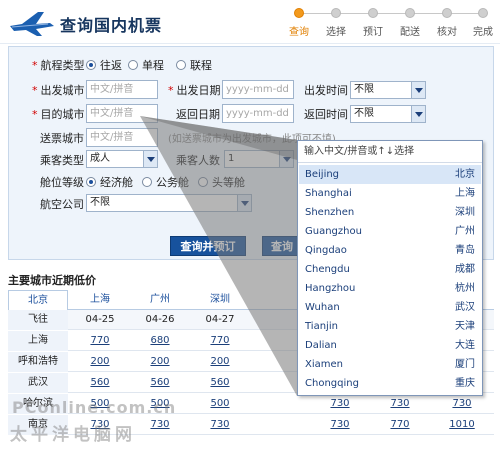 The height and width of the screenshot is (454, 500). Describe the element at coordinates (38, 300) in the screenshot. I see `tab-beijing: 北京` at that location.